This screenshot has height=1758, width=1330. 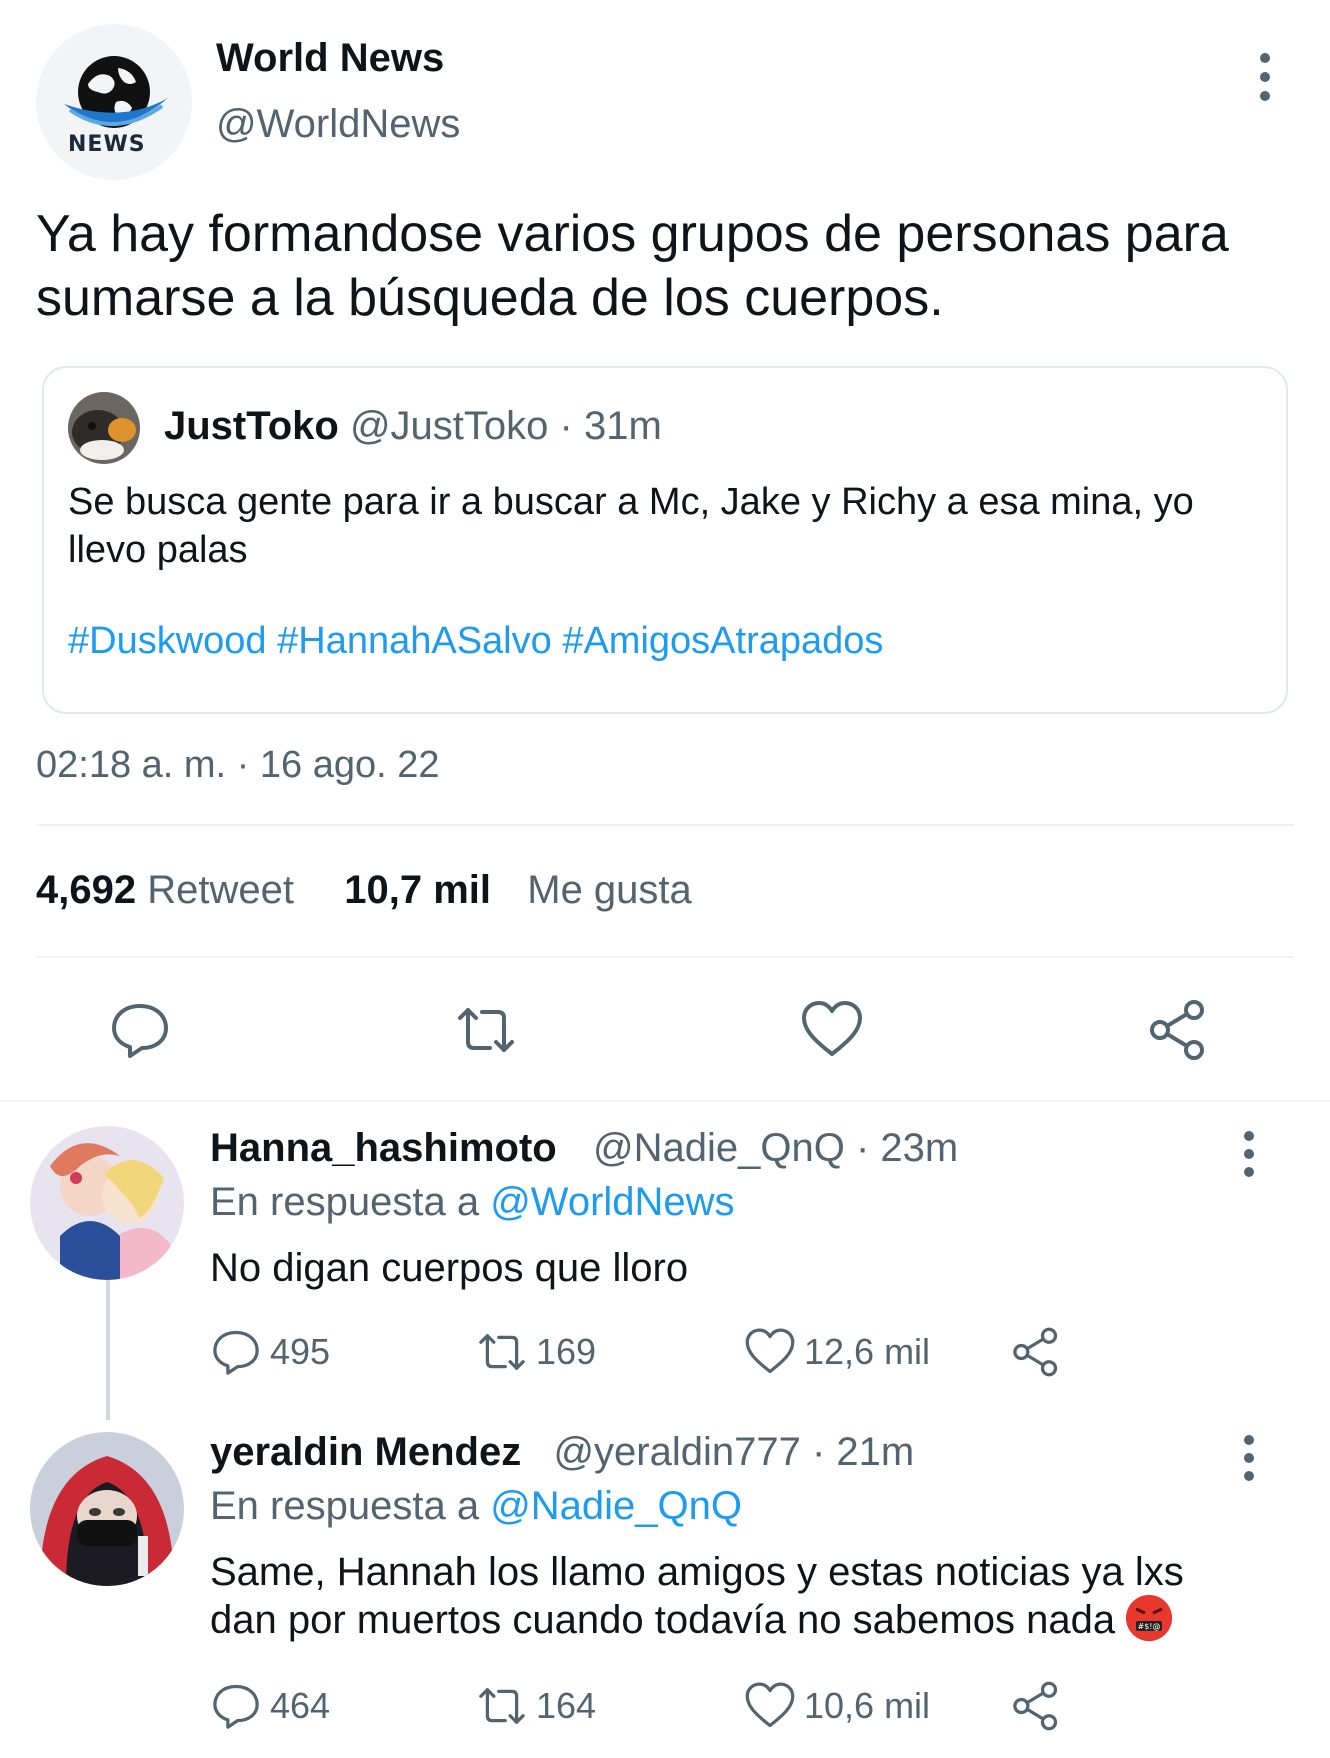 What do you see at coordinates (300, 1705) in the screenshot?
I see `reply-count-value: 464` at bounding box center [300, 1705].